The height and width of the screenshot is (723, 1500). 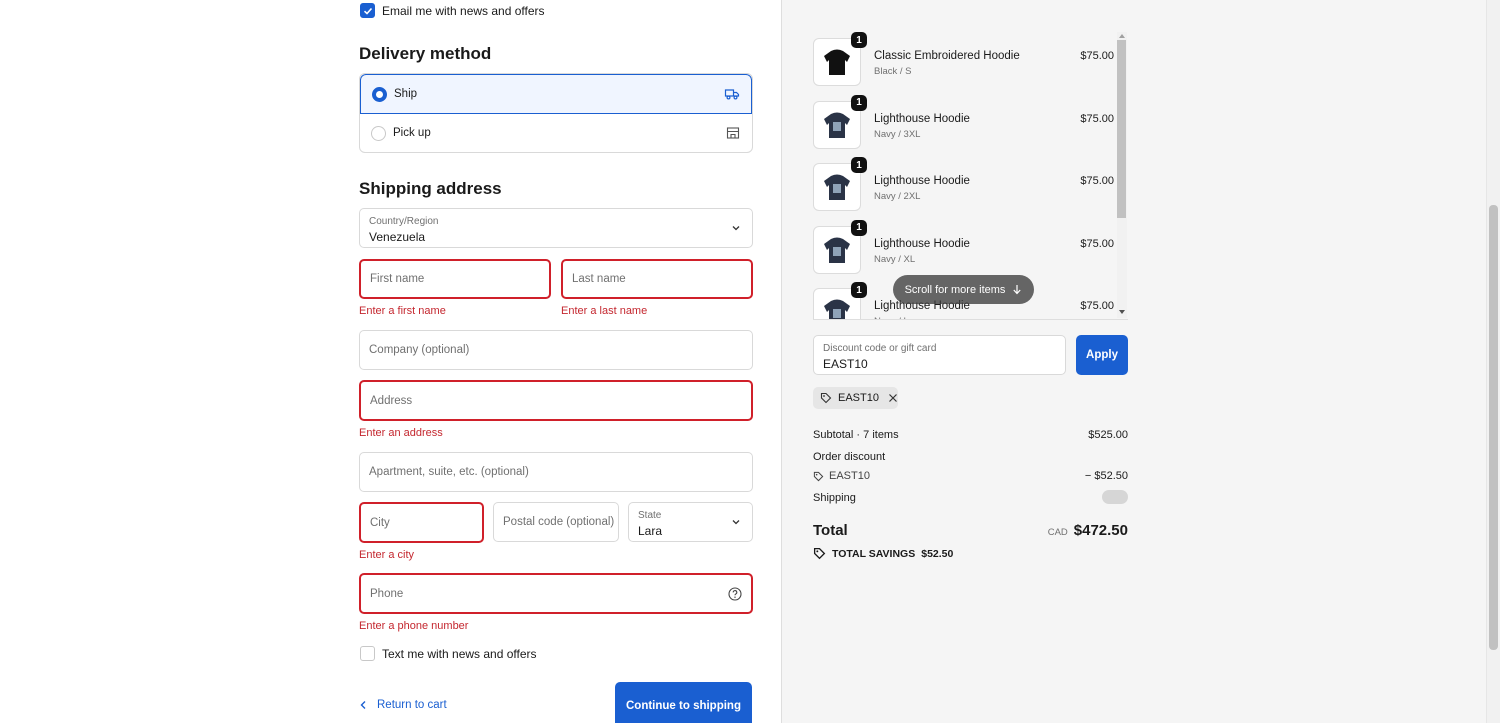 What do you see at coordinates (895, 259) in the screenshot?
I see `item-variant: Navy / XL` at bounding box center [895, 259].